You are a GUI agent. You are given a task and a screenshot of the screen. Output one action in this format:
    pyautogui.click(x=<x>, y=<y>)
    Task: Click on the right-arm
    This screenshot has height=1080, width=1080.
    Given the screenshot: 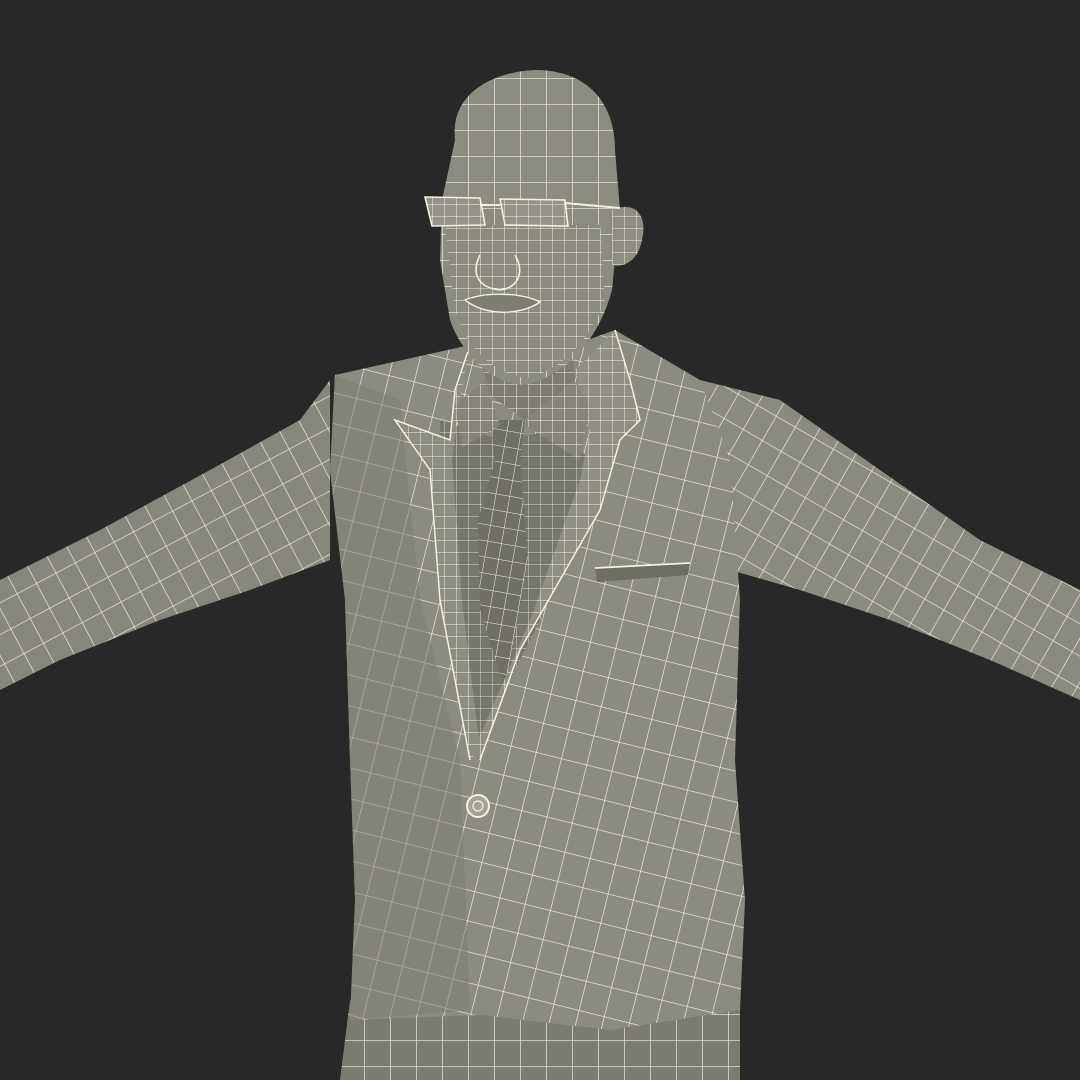 What is the action you would take?
    pyautogui.click(x=890, y=540)
    